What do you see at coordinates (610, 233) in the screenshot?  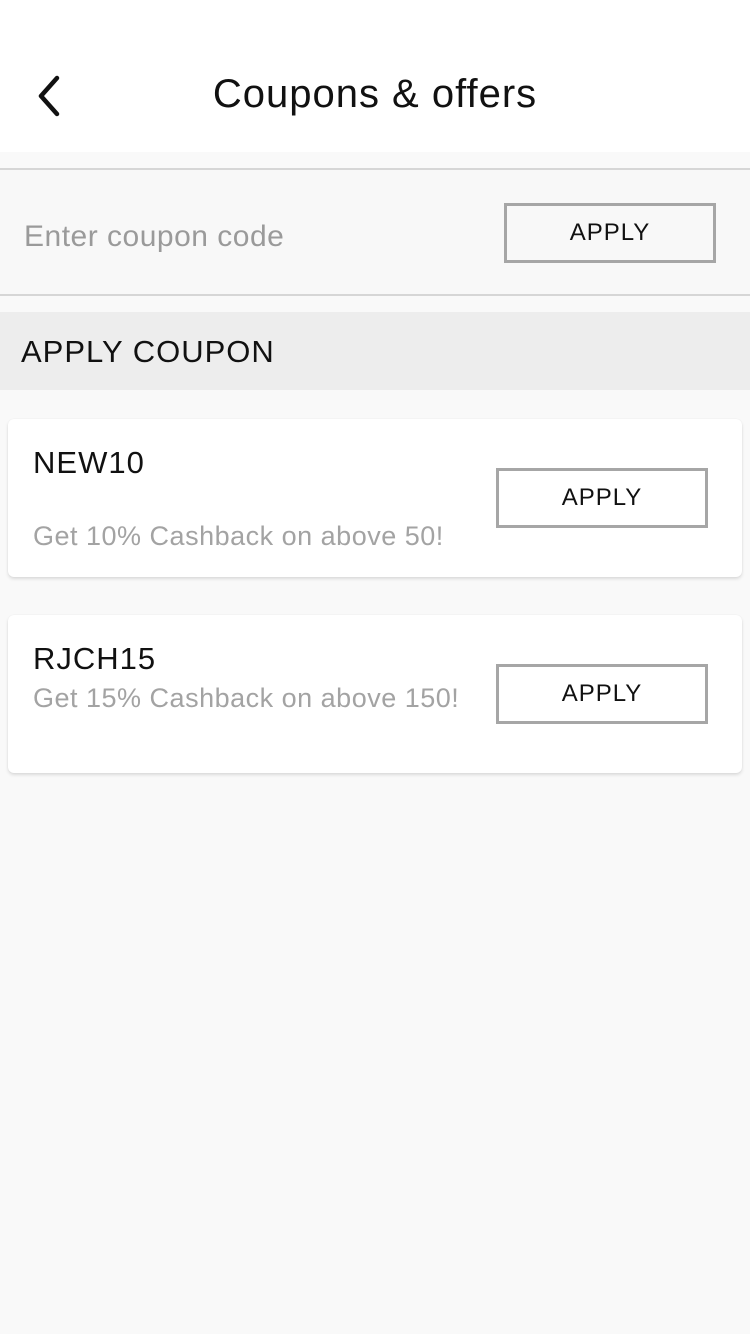 I see `apply-code-button: APPLY` at bounding box center [610, 233].